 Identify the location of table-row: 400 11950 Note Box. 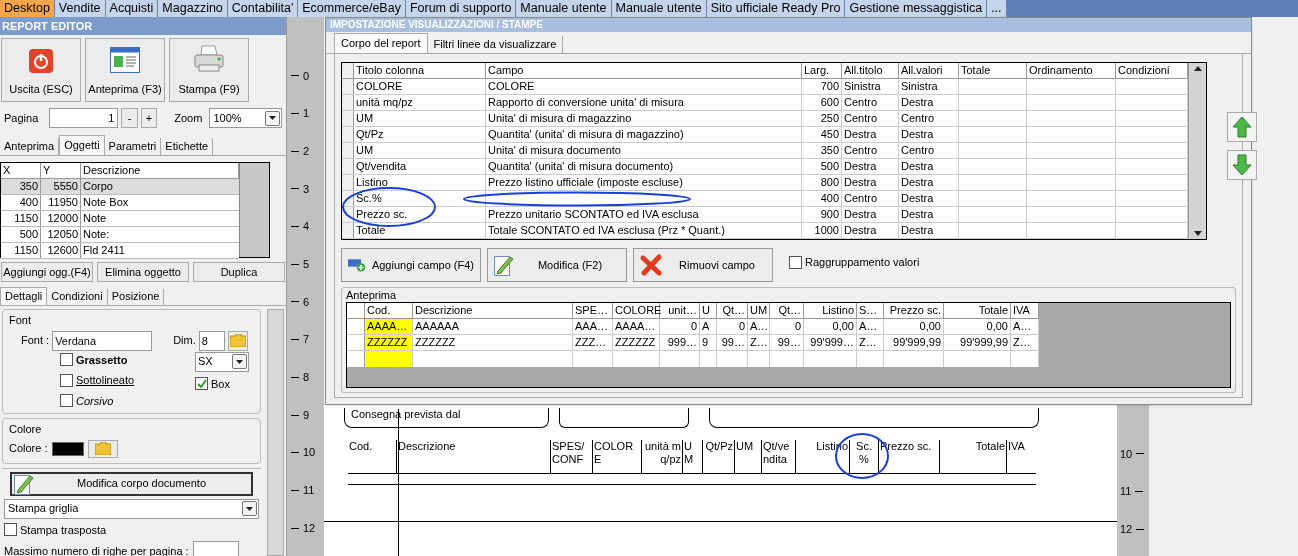
(120, 203).